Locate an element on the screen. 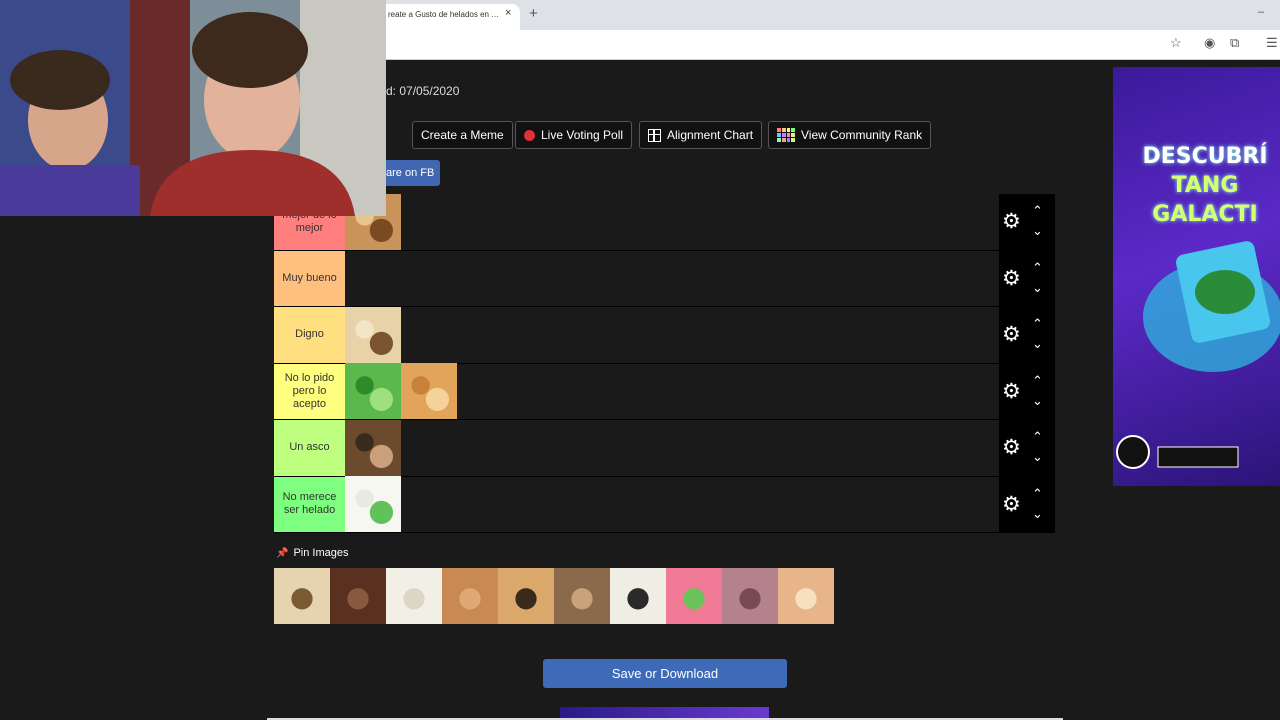 The height and width of the screenshot is (720, 1280). tier-label: Digno is located at coordinates (309, 335).